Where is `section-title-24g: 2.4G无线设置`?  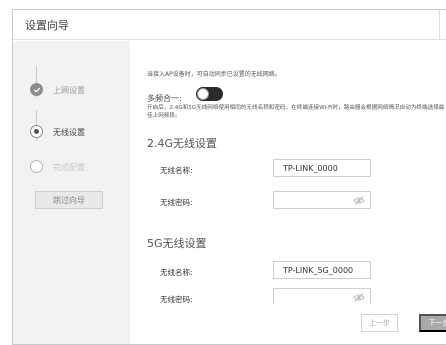
section-title-24g: 2.4G无线设置 is located at coordinates (182, 143).